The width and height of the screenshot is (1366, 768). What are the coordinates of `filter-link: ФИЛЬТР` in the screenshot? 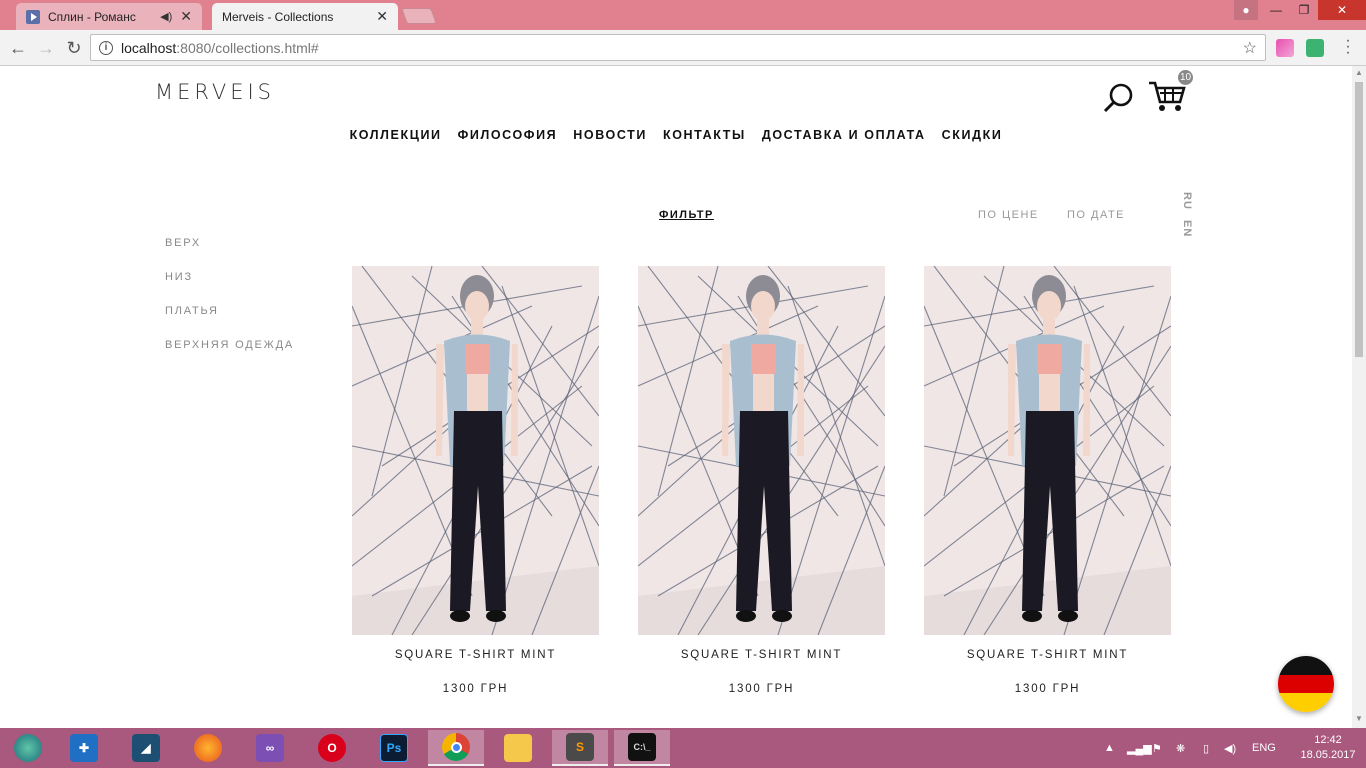 It's located at (686, 215).